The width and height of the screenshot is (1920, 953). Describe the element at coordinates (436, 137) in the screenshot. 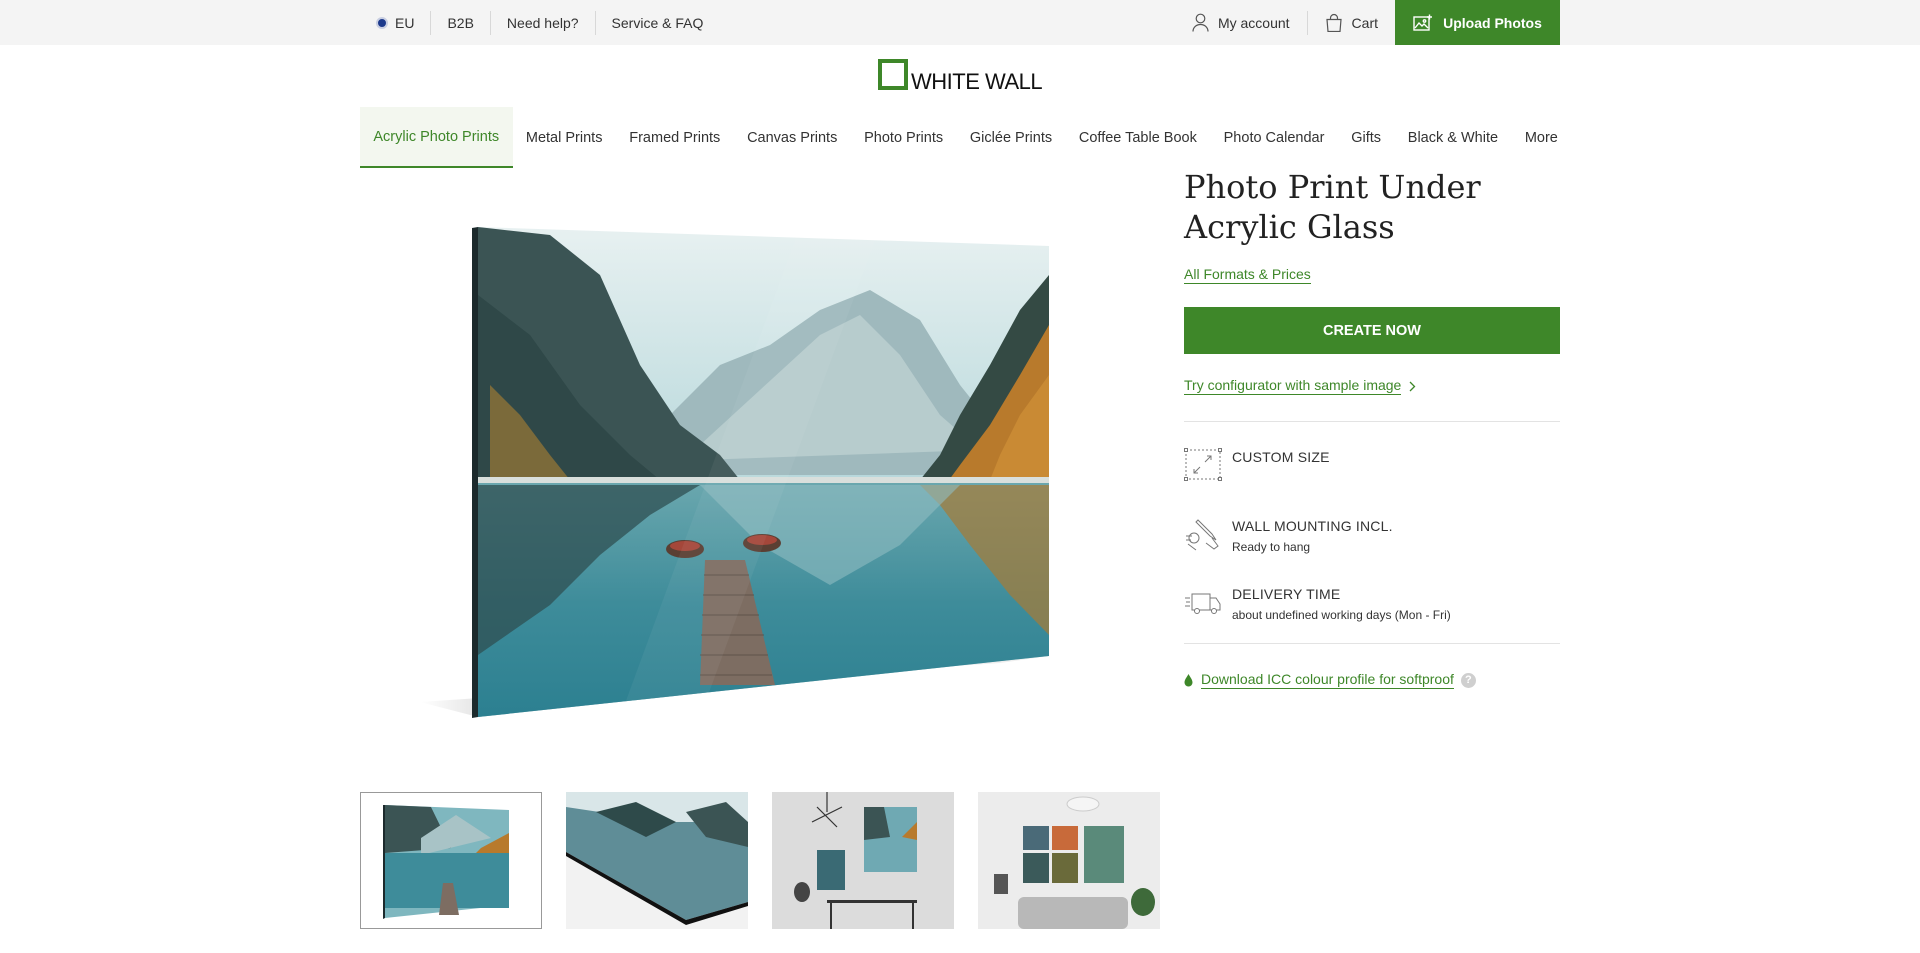

I see `nav-item-acrylic-photo-prints: Acrylic Photo Prints` at that location.